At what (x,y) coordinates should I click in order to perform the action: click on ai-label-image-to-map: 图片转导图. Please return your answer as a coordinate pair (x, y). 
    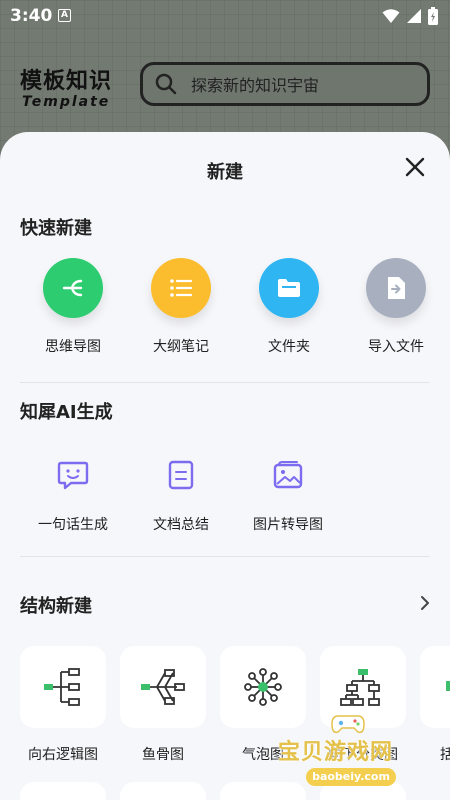
    Looking at the image, I should click on (288, 525).